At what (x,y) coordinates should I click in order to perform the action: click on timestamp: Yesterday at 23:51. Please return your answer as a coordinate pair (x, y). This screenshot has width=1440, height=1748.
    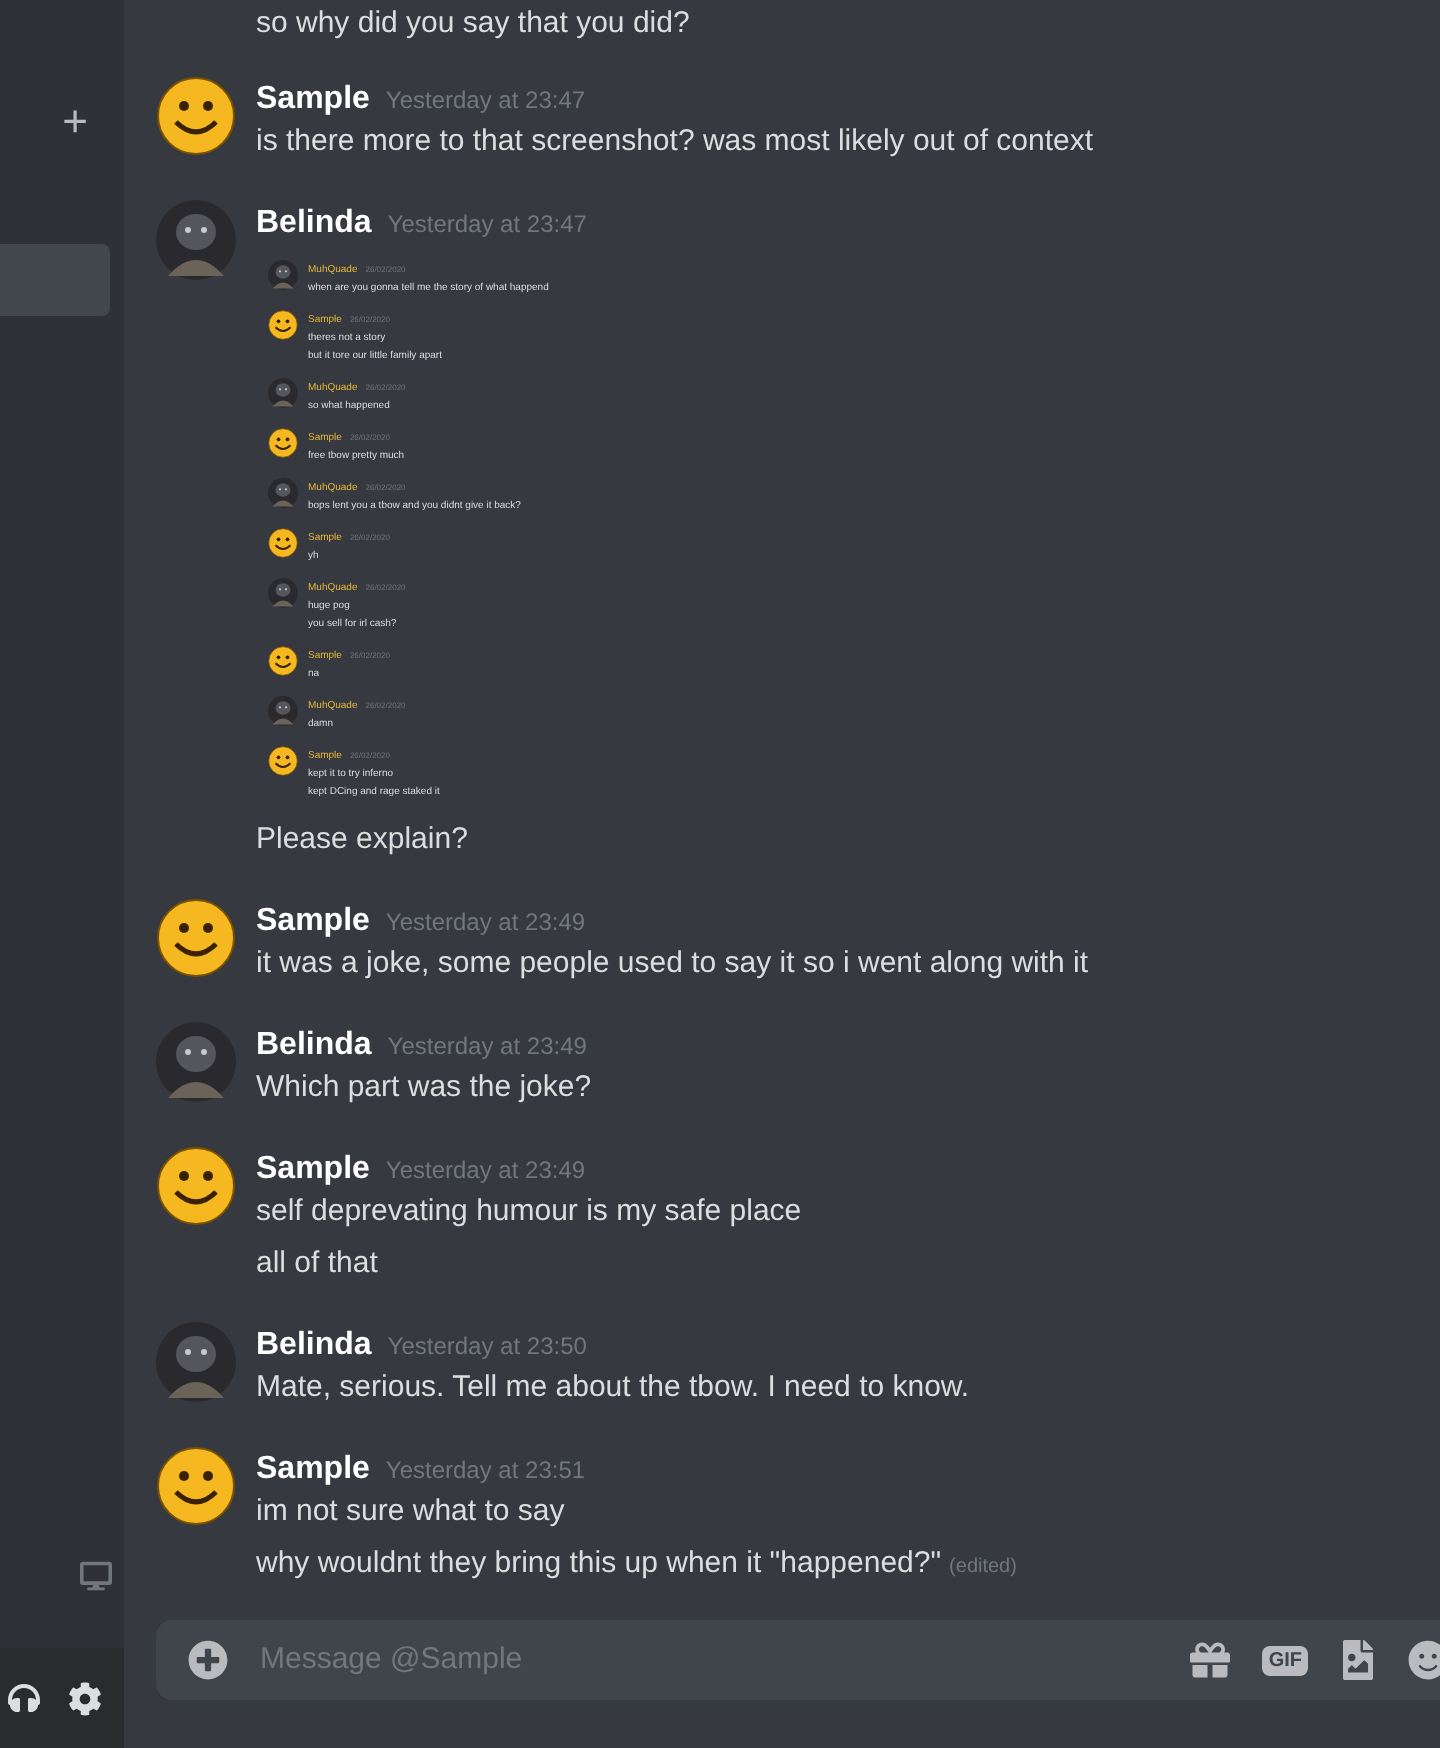
    Looking at the image, I should click on (485, 1471).